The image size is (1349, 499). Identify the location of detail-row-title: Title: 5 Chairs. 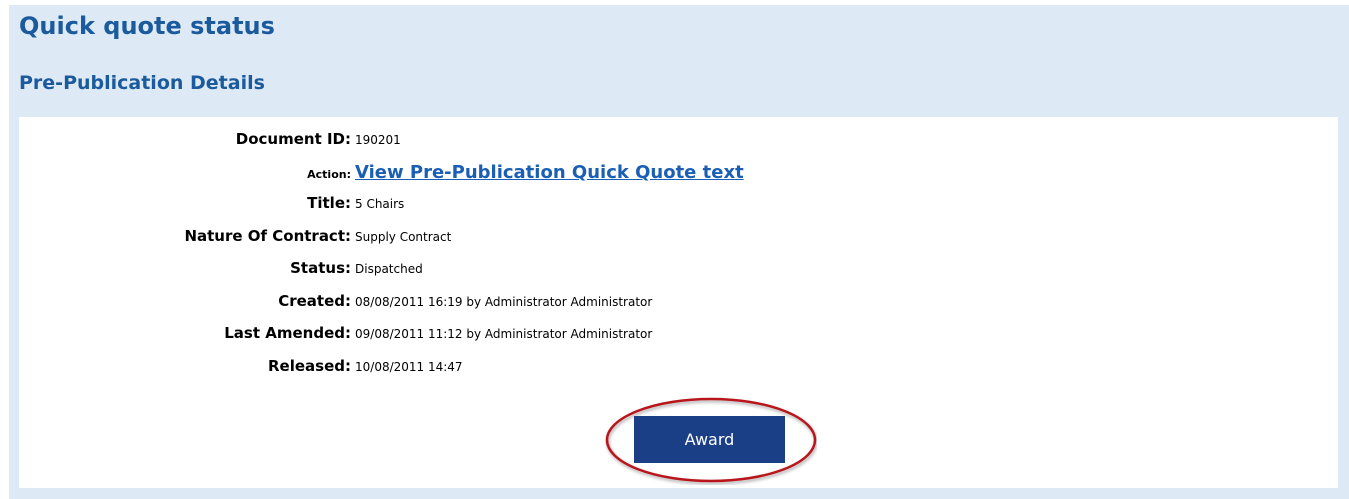
(678, 204).